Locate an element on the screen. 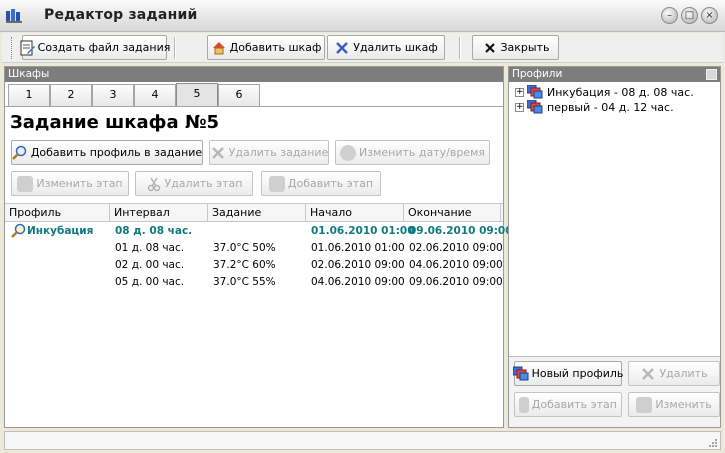 This screenshot has height=453, width=725. stage-task: 37.0°C 50% is located at coordinates (244, 248).